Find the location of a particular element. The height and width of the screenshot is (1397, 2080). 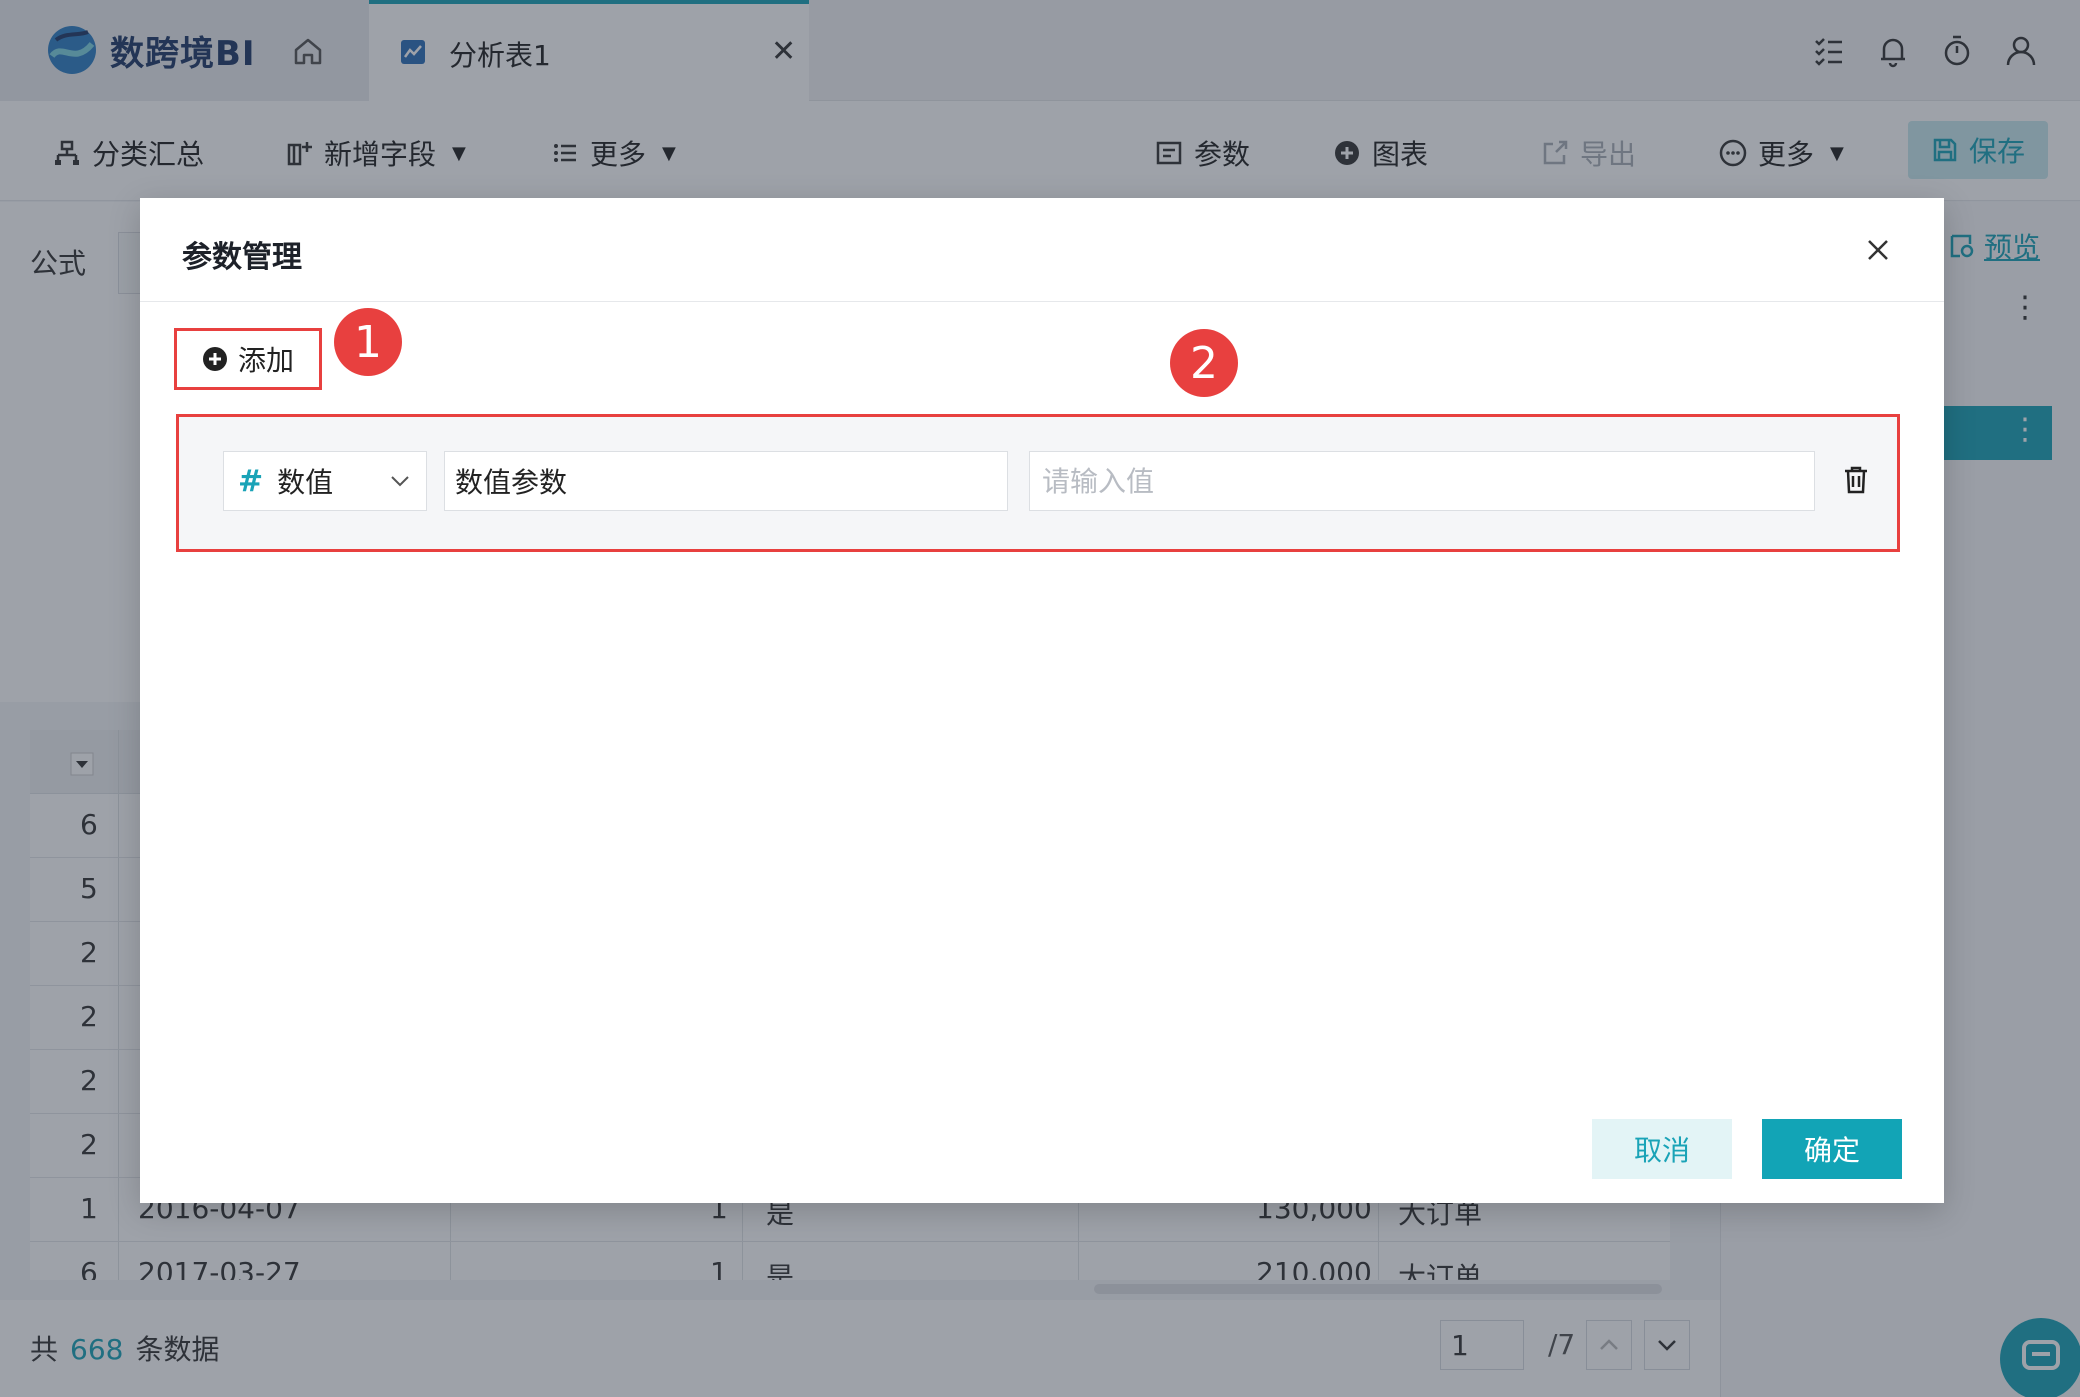

dialog-header: 参数管理 is located at coordinates (1042, 250).